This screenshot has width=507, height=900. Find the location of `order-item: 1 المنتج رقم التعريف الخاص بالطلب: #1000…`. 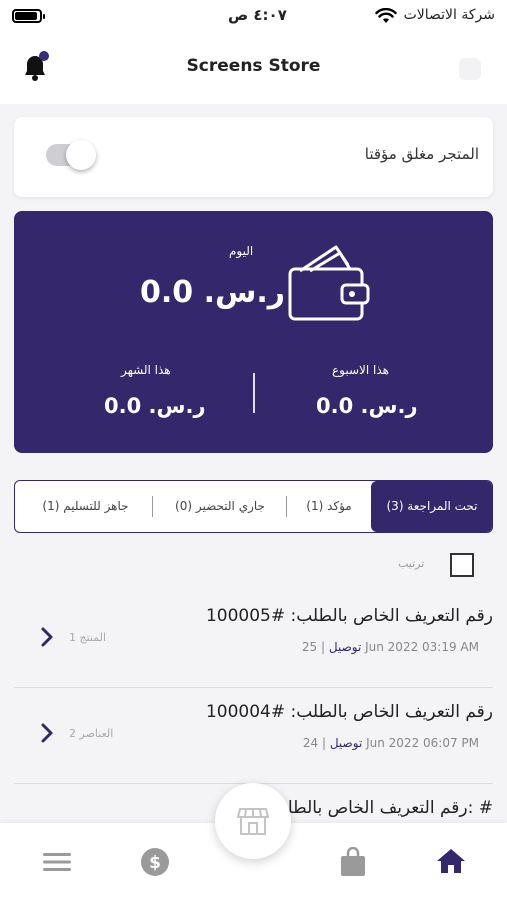

order-item: 1 المنتج رقم التعريف الخاص بالطلب: #1000… is located at coordinates (253, 640).